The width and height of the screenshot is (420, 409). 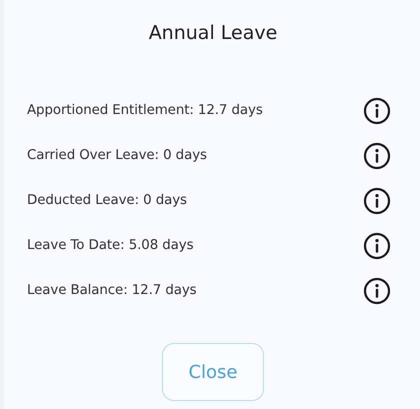 What do you see at coordinates (145, 110) in the screenshot?
I see `leave-detail: Apportioned Entitlement: 12.7 days` at bounding box center [145, 110].